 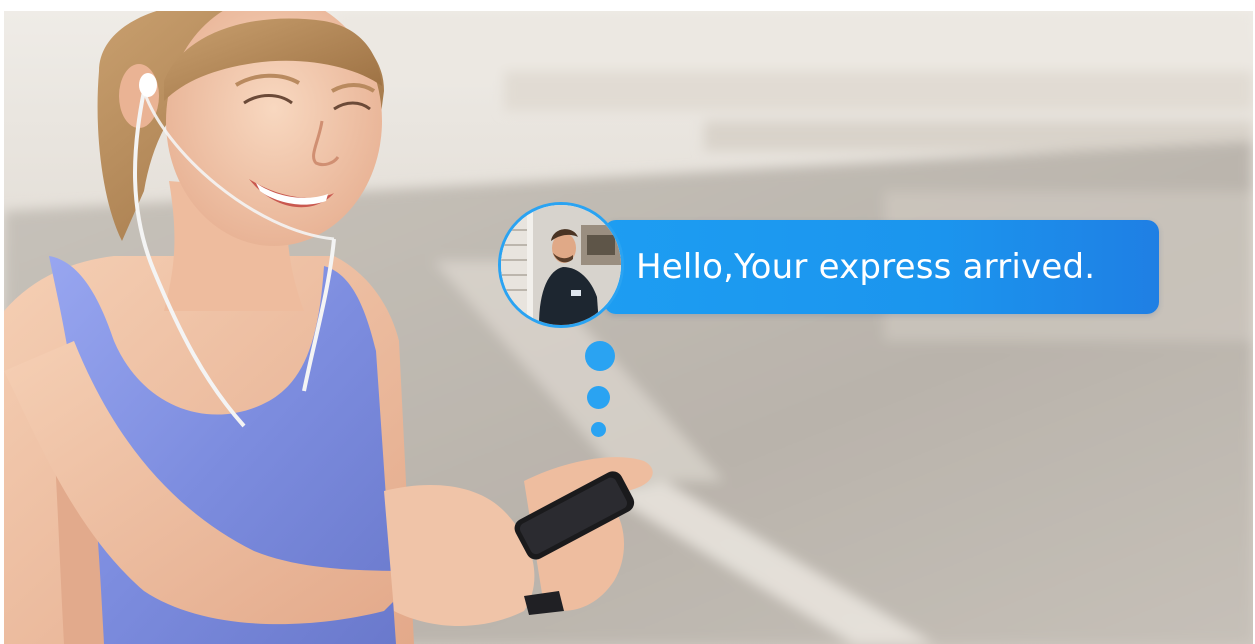 I want to click on typing-dot-large, so click(x=600, y=356).